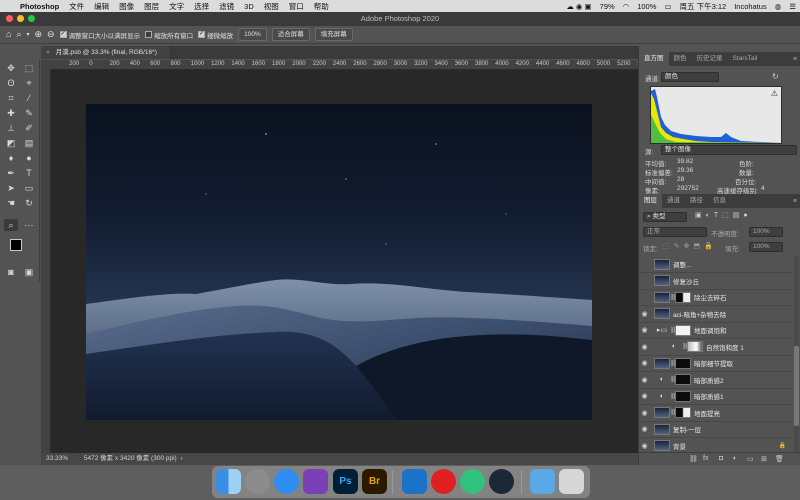 The width and height of the screenshot is (800, 500). I want to click on layer-row: ◉ ◐ ⛓ 自然饱和度 1, so click(715, 347).